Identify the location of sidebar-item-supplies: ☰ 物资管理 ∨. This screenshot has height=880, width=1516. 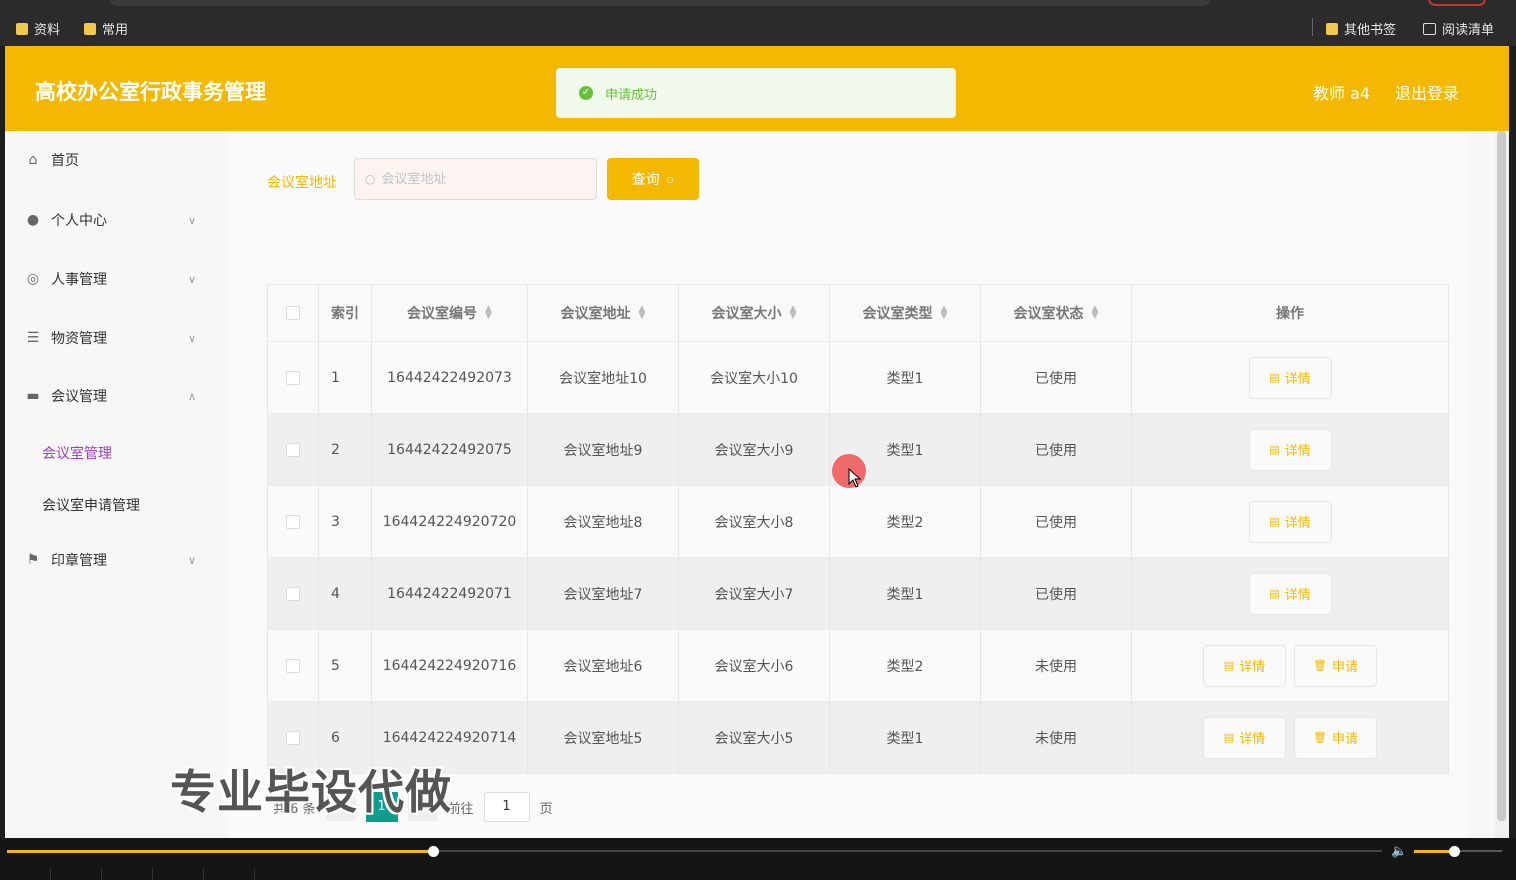
(112, 338).